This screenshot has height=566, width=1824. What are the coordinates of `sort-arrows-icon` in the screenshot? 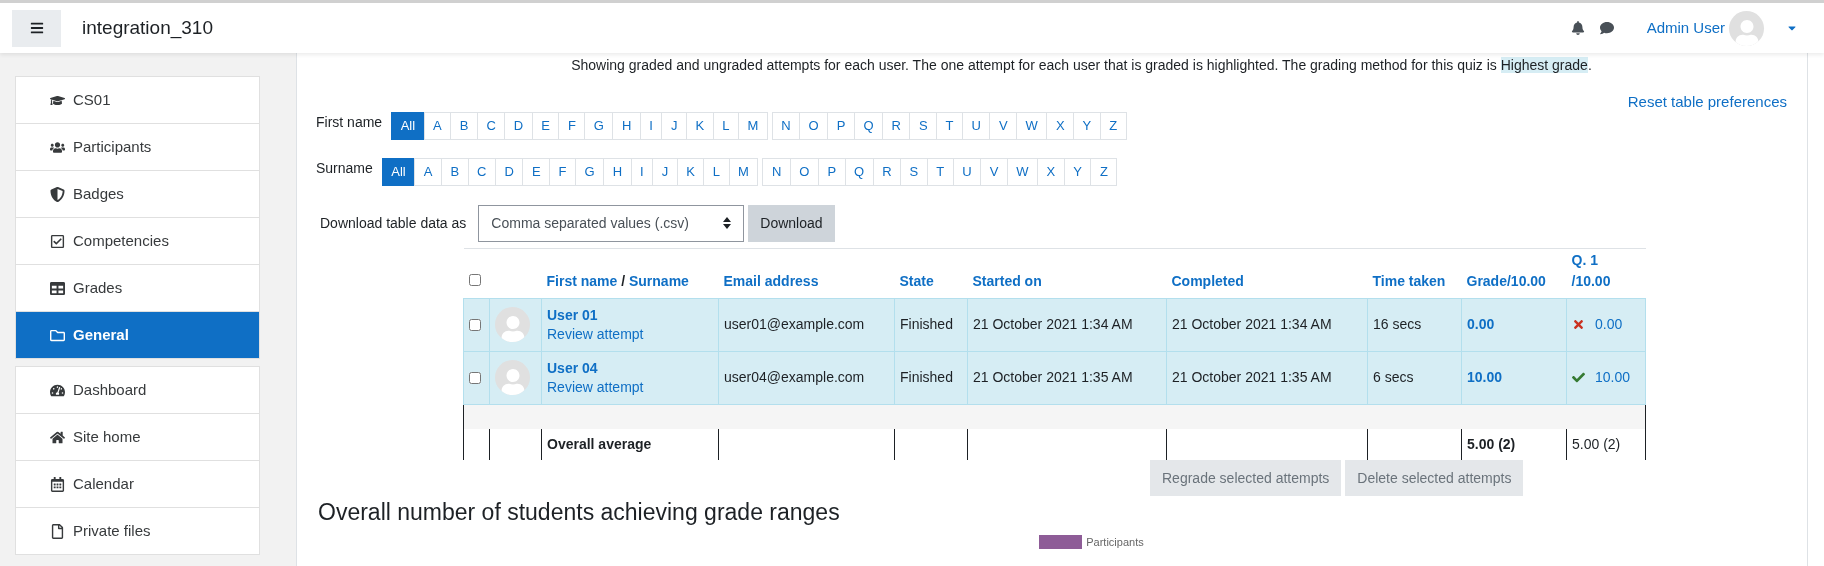 It's located at (727, 223).